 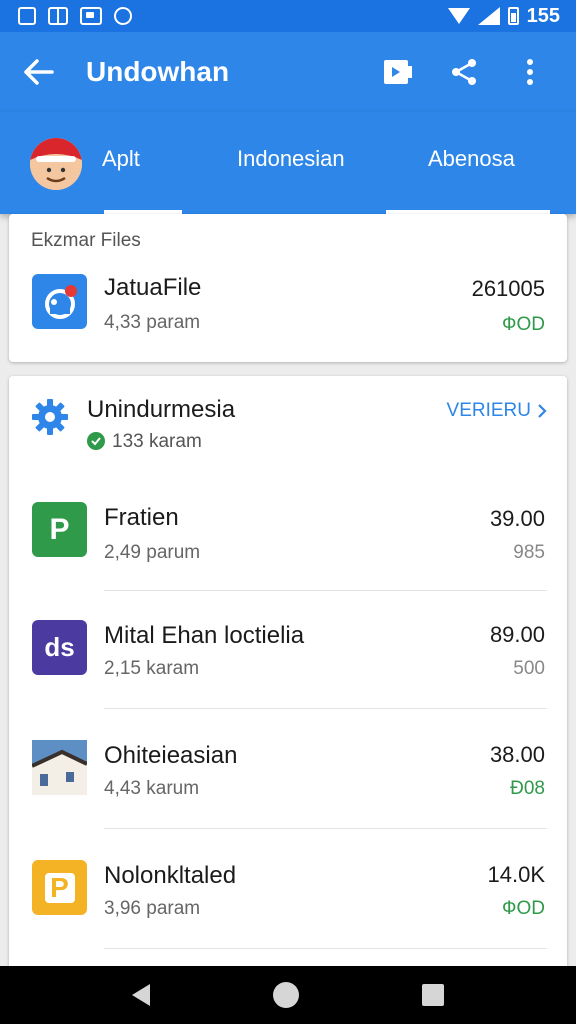 I want to click on gear-icon, so click(x=50, y=417).